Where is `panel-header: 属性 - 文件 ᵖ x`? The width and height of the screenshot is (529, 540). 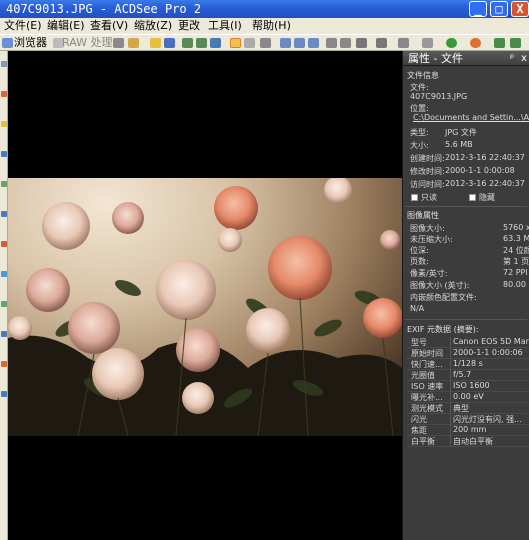 panel-header: 属性 - 文件 ᵖ x is located at coordinates (466, 58).